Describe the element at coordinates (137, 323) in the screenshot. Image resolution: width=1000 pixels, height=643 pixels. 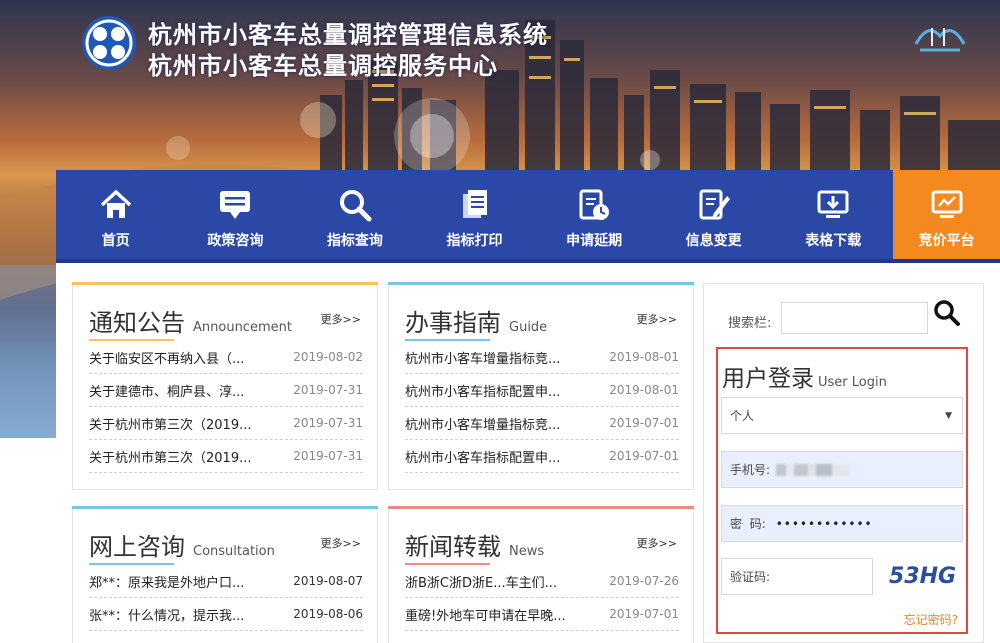
I see `panel-title-text: 通知公告` at that location.